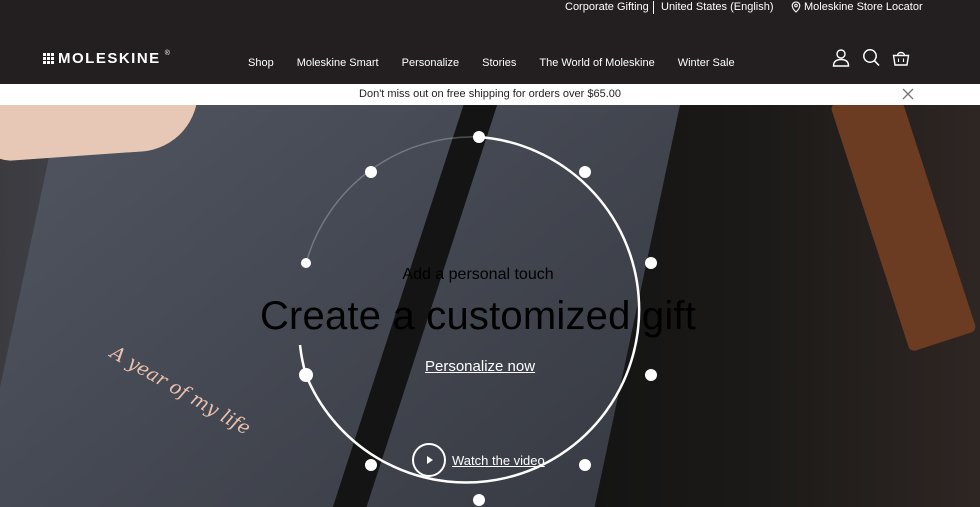 This screenshot has height=507, width=980. Describe the element at coordinates (653, 7) in the screenshot. I see `utility-divider` at that location.